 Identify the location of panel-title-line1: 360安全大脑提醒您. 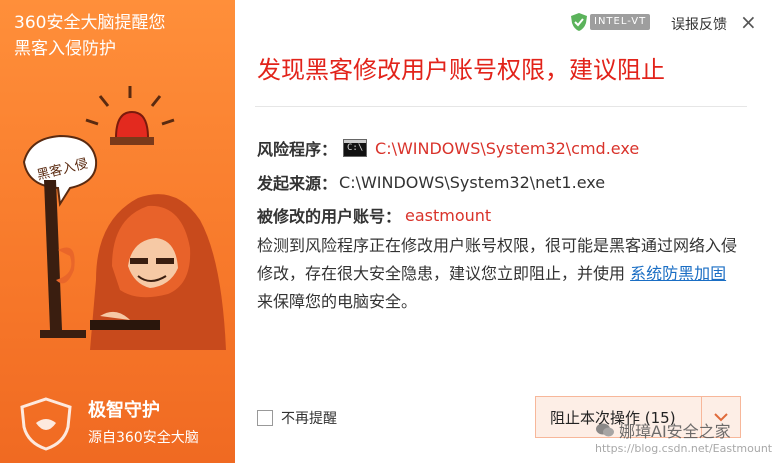
(90, 23).